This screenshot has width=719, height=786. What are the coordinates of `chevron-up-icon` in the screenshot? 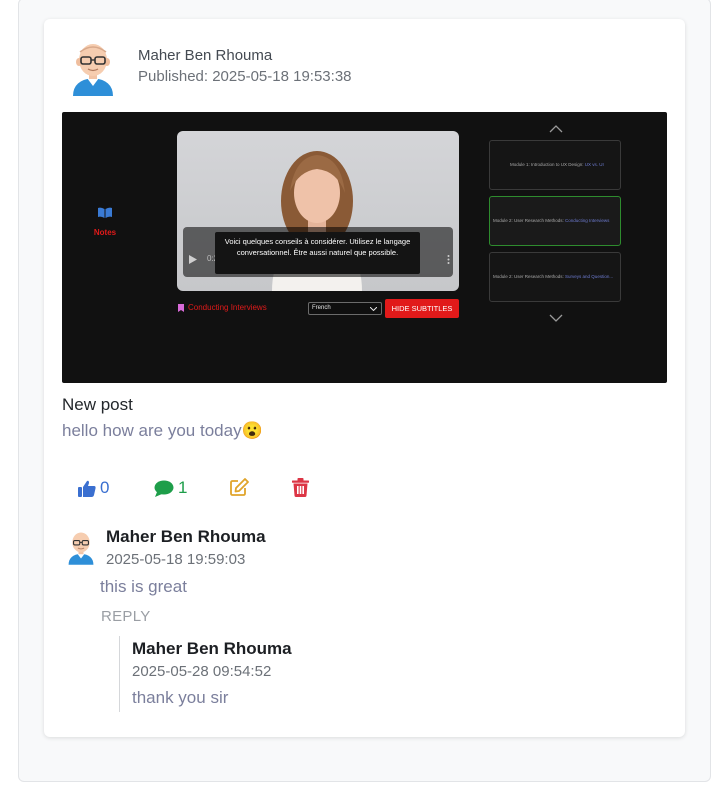 It's located at (556, 129).